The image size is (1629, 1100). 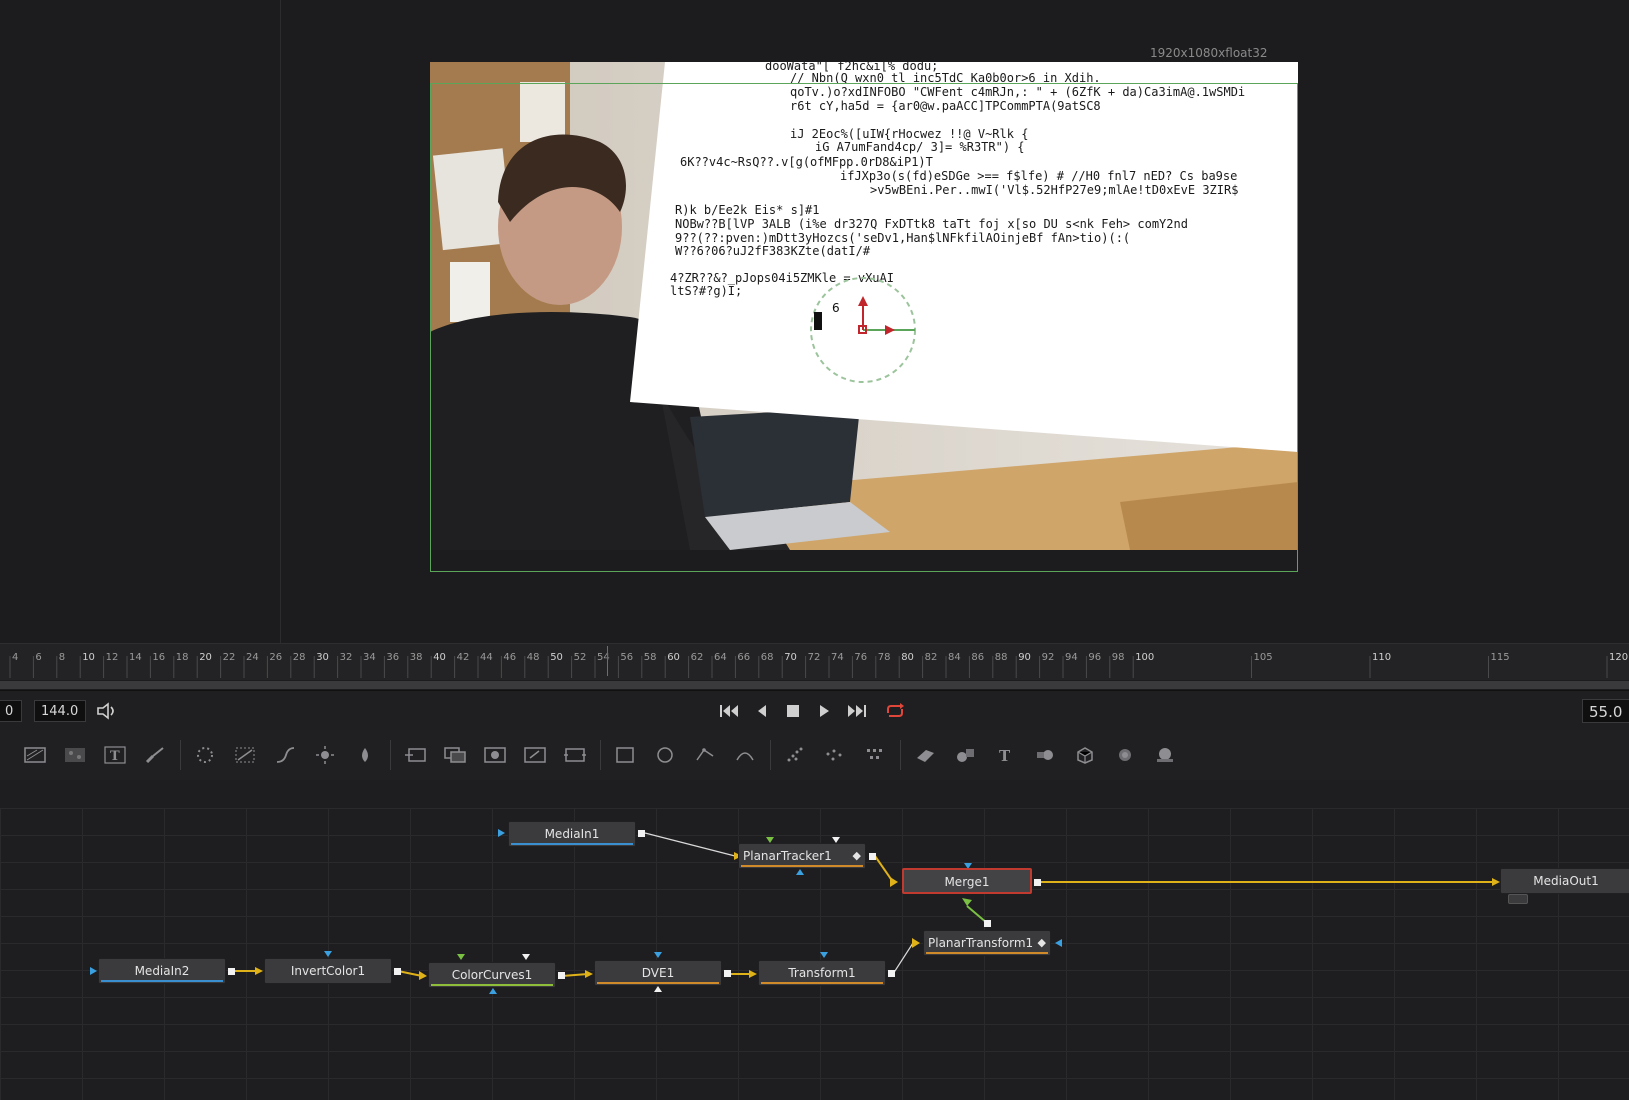 I want to click on loop-icon, so click(x=895, y=711).